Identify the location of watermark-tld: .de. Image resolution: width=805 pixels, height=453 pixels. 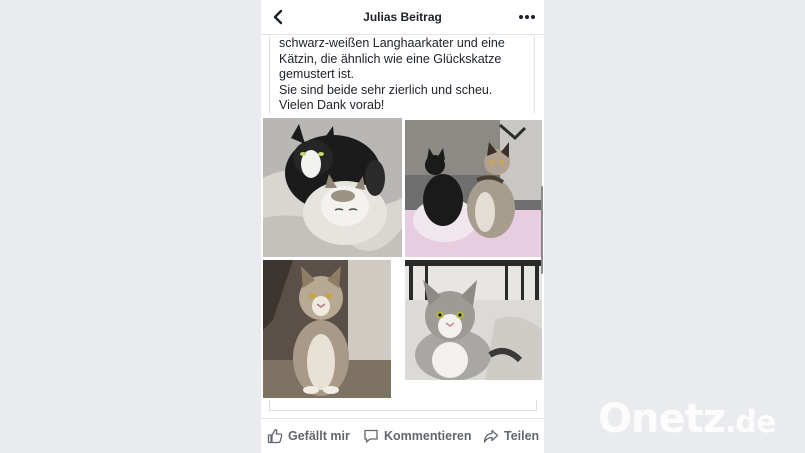
(750, 422).